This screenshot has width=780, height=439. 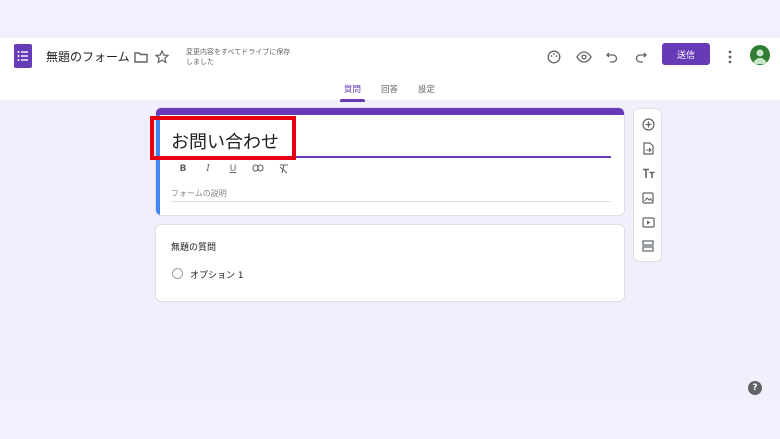 What do you see at coordinates (183, 170) in the screenshot?
I see `bold-button: B` at bounding box center [183, 170].